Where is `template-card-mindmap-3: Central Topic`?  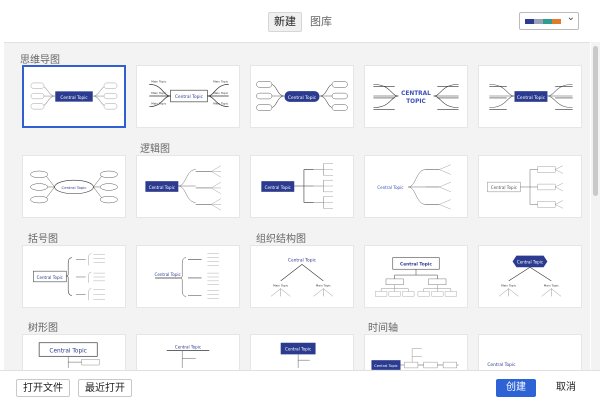 template-card-mindmap-3: Central Topic is located at coordinates (302, 96).